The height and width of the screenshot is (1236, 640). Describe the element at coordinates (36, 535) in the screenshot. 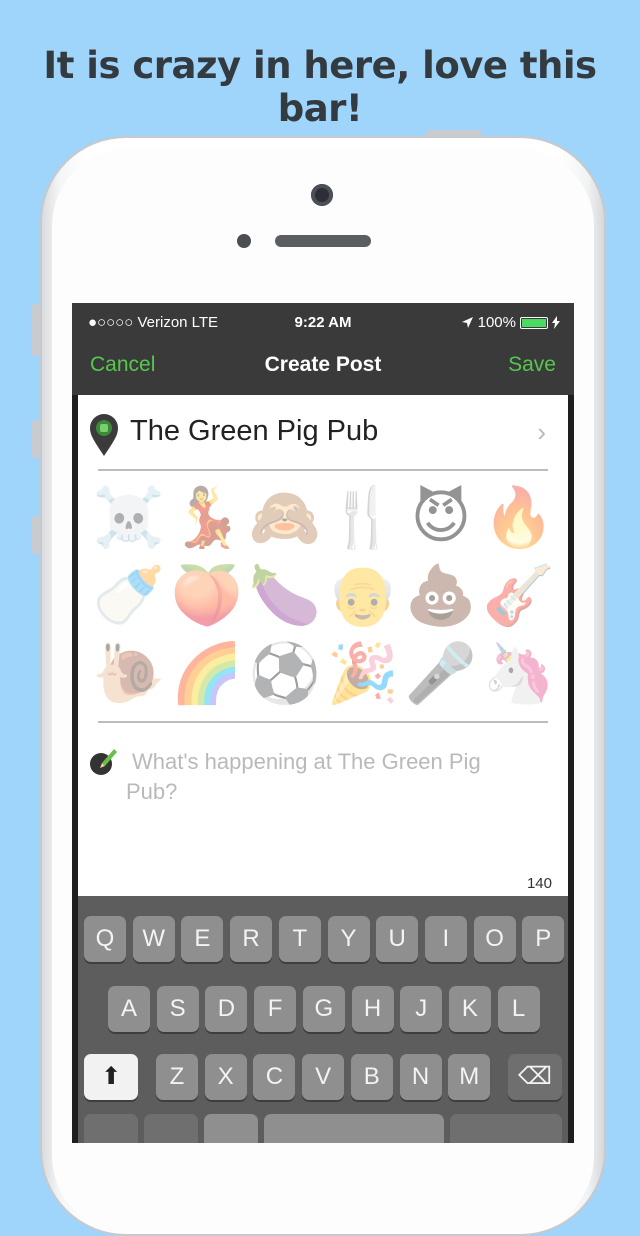

I see `phone-side-button-volume-down` at that location.